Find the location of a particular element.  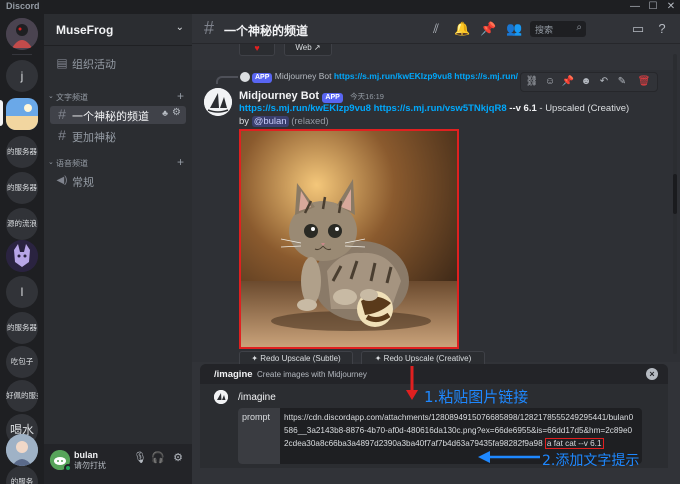

annotation-step-1: 1.粘贴图片链接 is located at coordinates (476, 397).